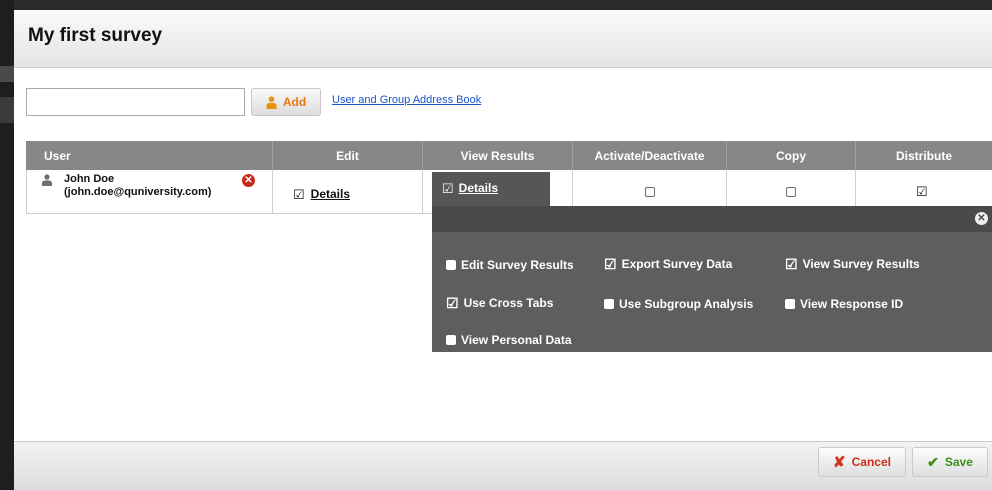  Describe the element at coordinates (498, 155) in the screenshot. I see `column-header-view-results: View Results` at that location.